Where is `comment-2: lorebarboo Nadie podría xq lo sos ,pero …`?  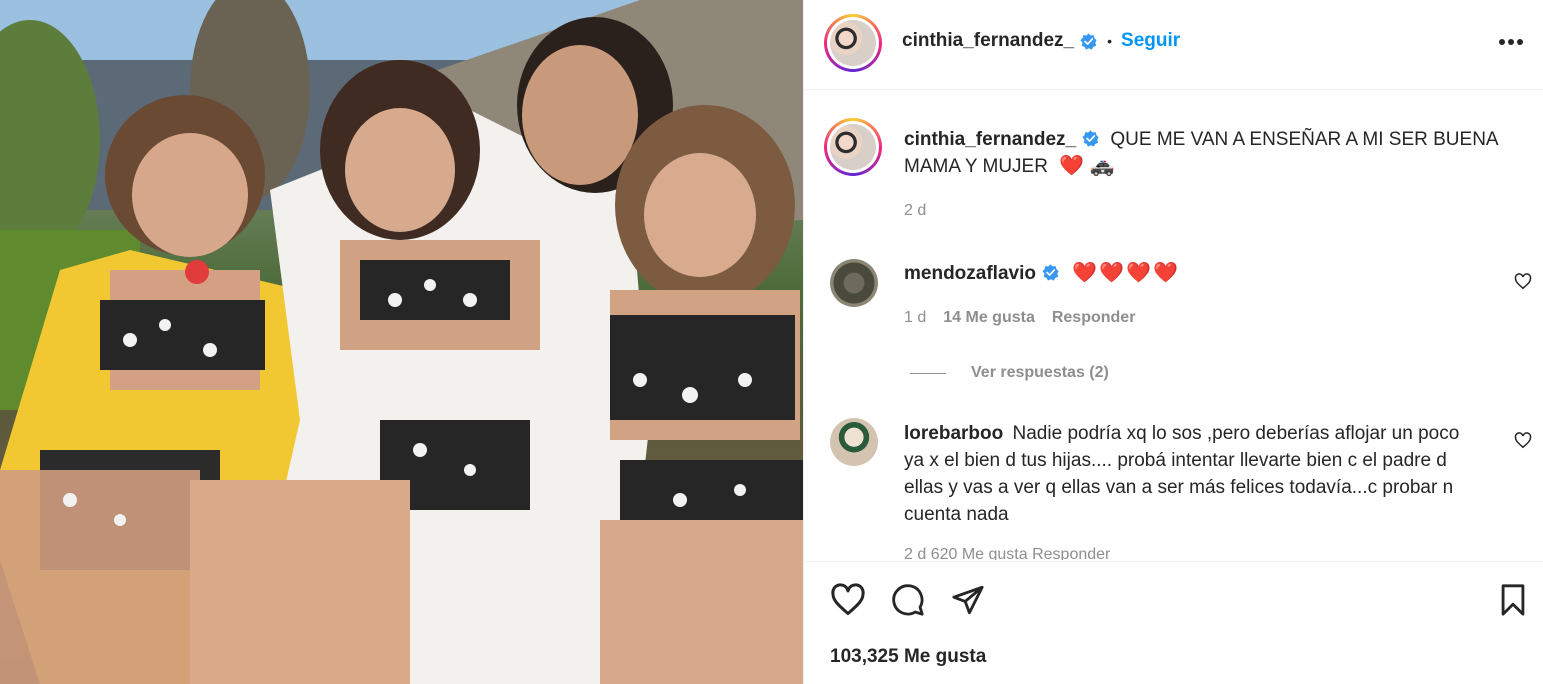
comment-2: lorebarboo Nadie podría xq lo sos ,pero … is located at coordinates (1184, 490).